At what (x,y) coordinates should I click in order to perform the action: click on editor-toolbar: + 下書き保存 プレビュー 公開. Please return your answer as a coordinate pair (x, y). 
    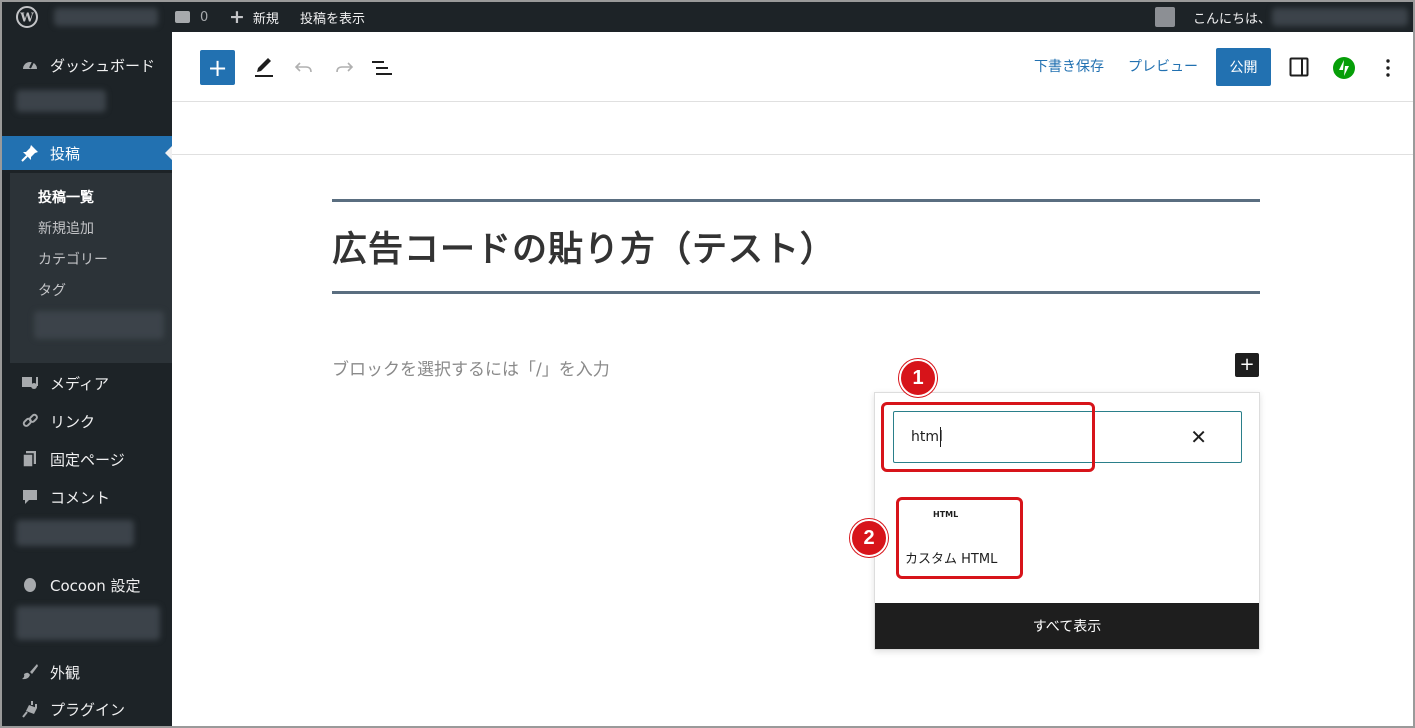
    Looking at the image, I should click on (792, 67).